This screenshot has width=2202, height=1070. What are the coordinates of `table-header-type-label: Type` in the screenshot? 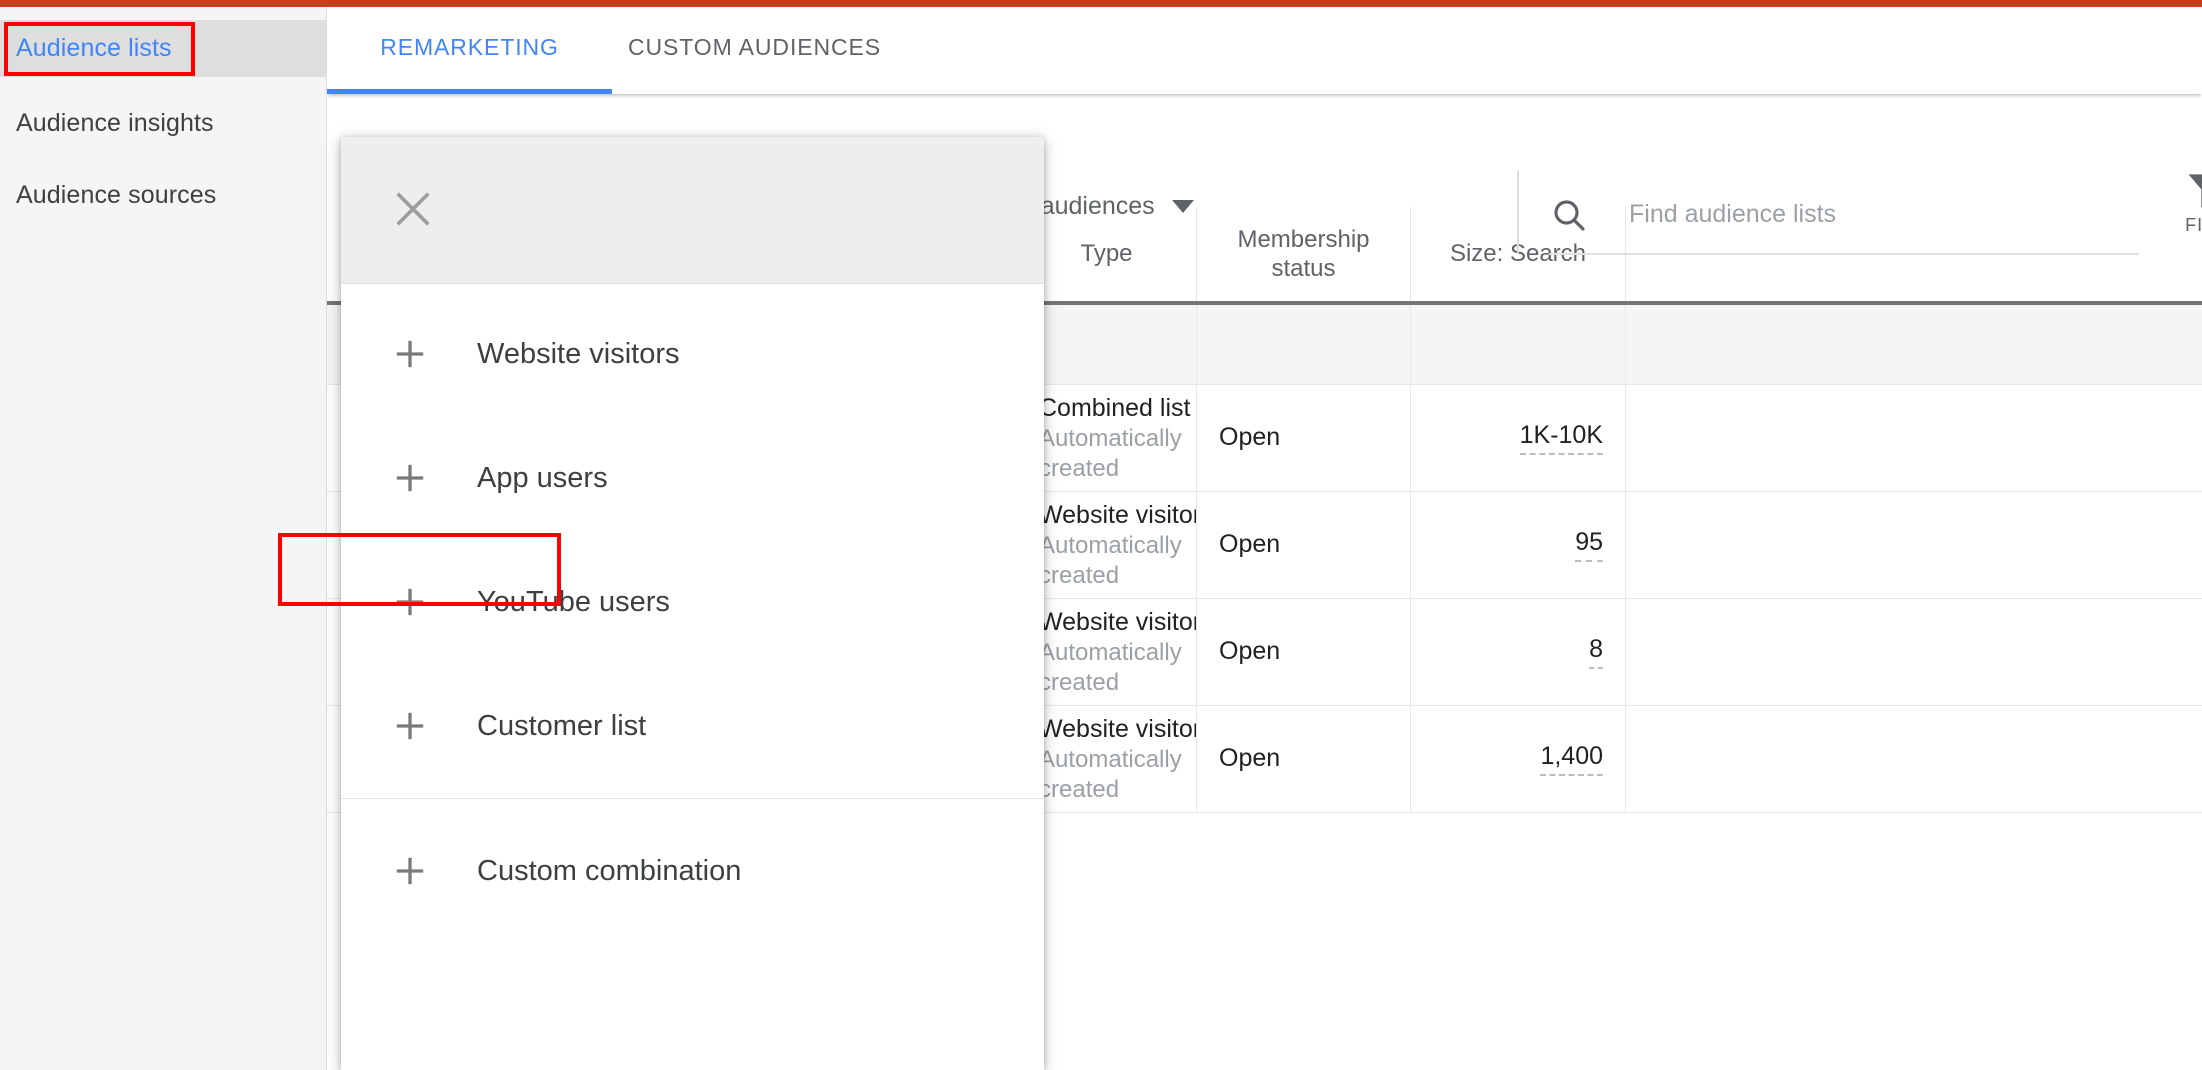 It's located at (1106, 254).